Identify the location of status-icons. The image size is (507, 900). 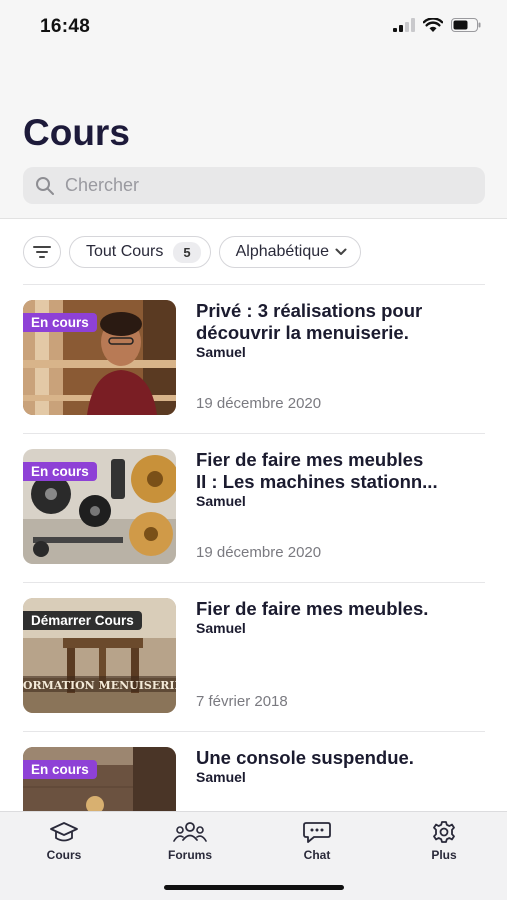
(437, 27).